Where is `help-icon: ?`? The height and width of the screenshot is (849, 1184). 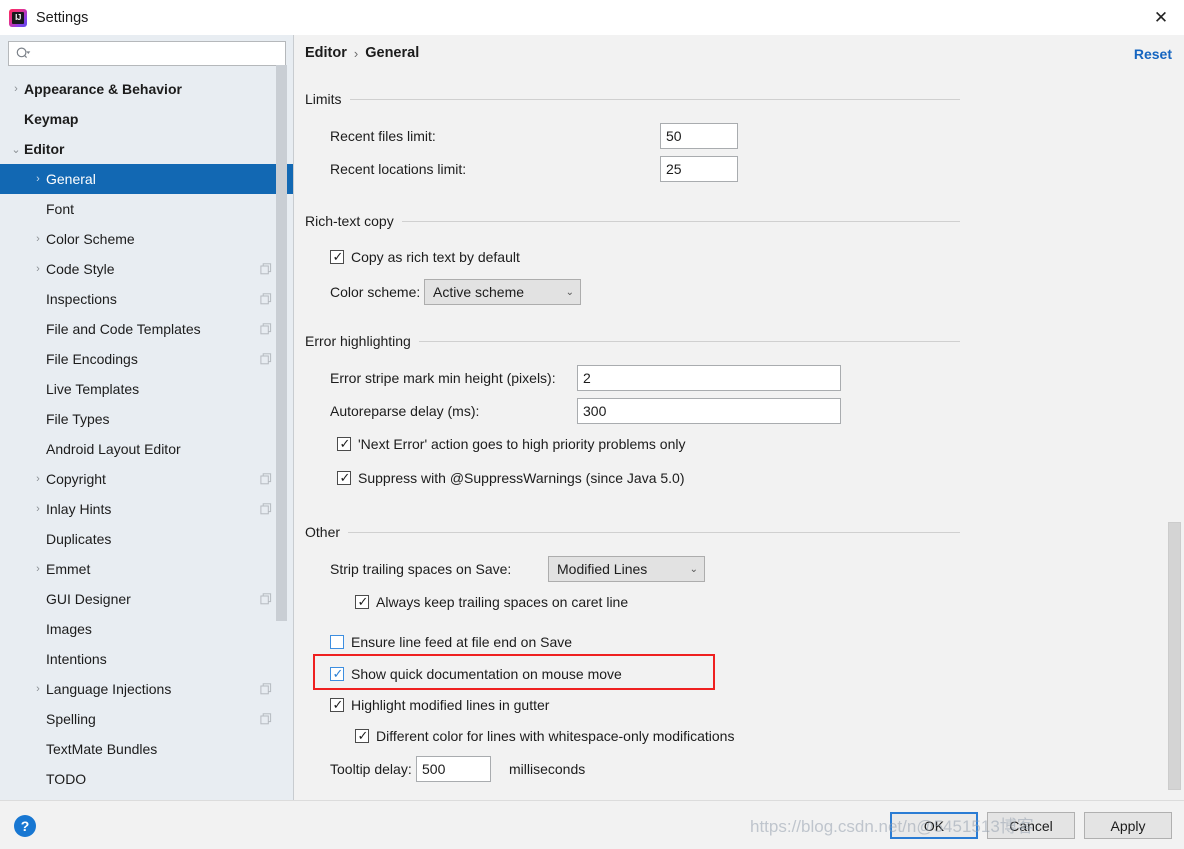
help-icon: ? is located at coordinates (25, 826).